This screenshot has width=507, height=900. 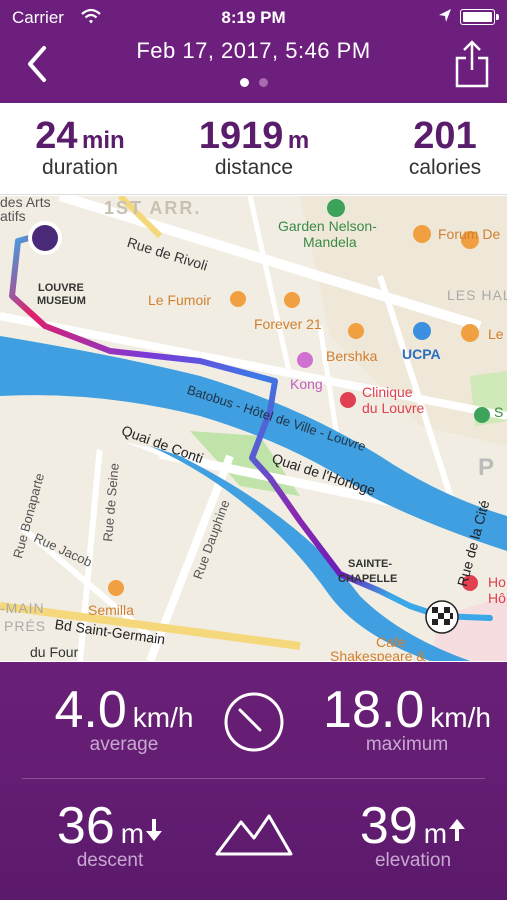 I want to click on map-label: Le Lo, so click(x=497, y=334).